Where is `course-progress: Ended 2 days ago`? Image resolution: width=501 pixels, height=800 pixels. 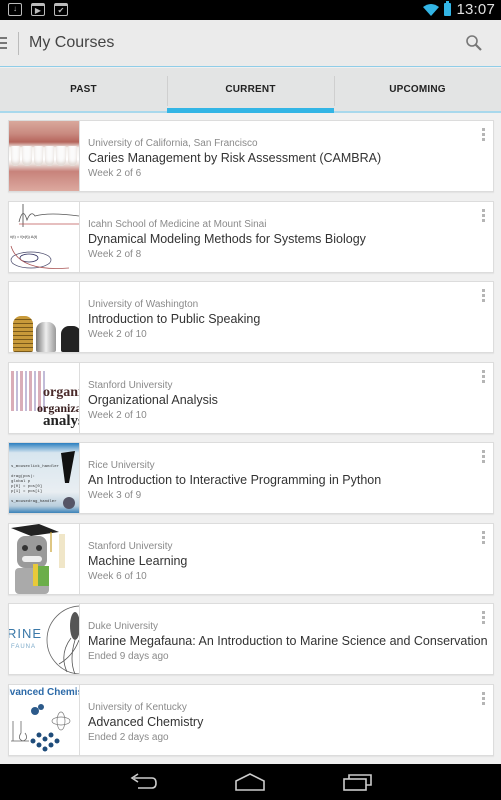
course-progress: Ended 2 days ago is located at coordinates (128, 737).